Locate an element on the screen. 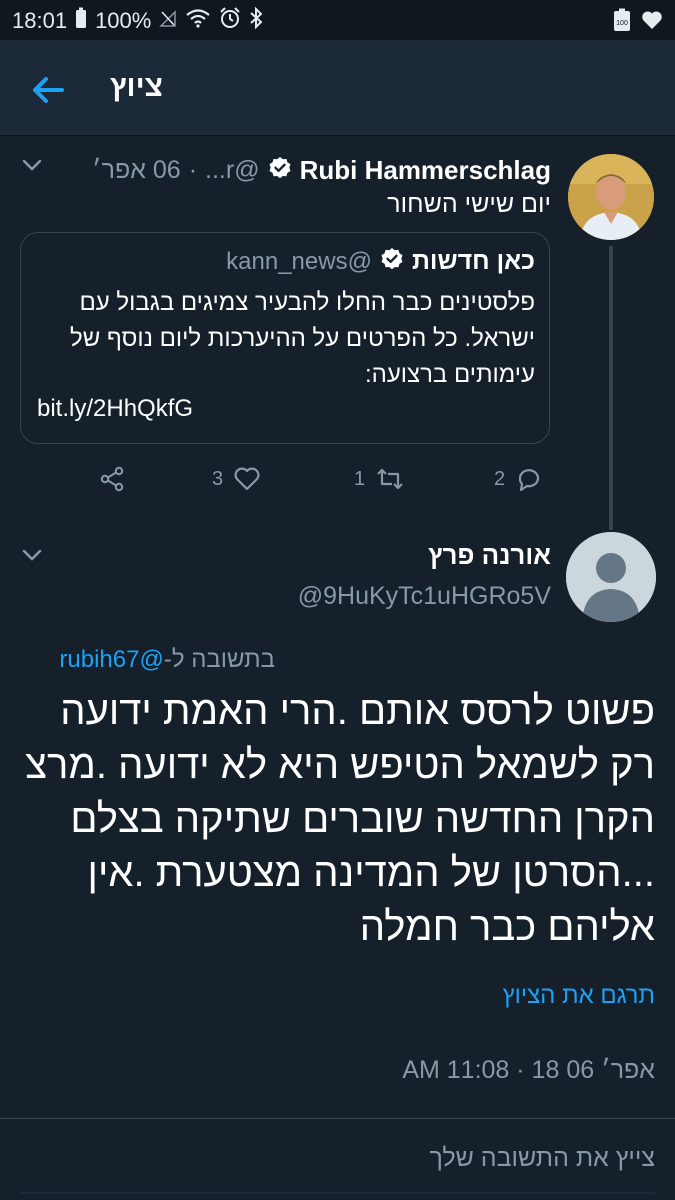 This screenshot has height=1200, width=675. notification-battery-icon: 100 is located at coordinates (622, 22).